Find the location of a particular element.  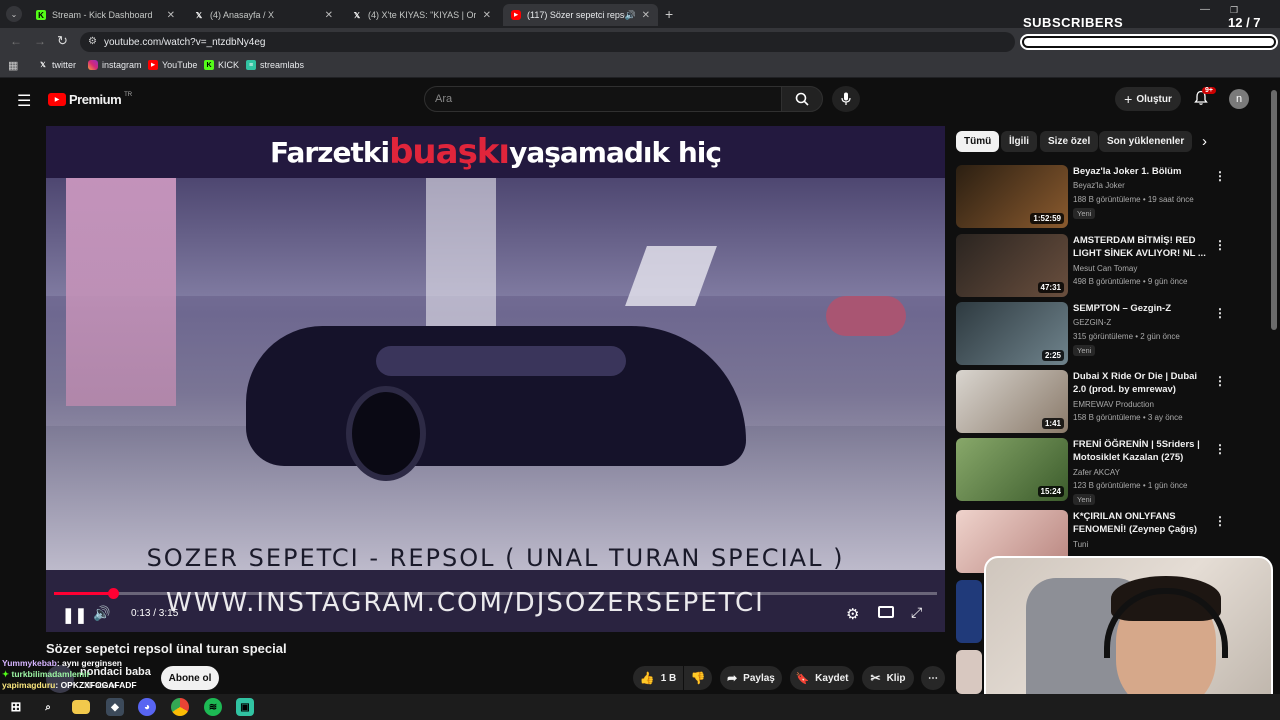

recommendation-title: Beyaz'la Joker 1. Bölüm is located at coordinates (1140, 171).